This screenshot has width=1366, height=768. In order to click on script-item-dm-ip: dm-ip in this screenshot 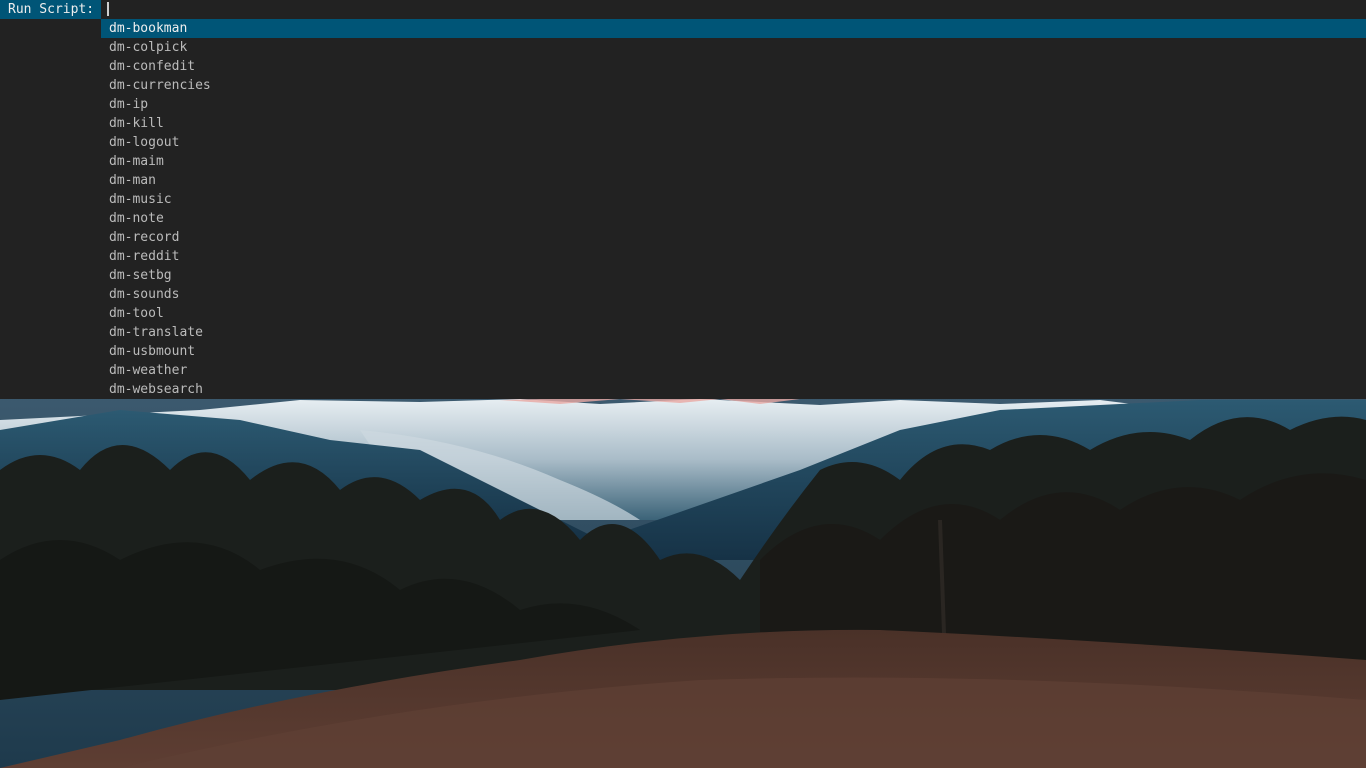, I will do `click(733, 104)`.